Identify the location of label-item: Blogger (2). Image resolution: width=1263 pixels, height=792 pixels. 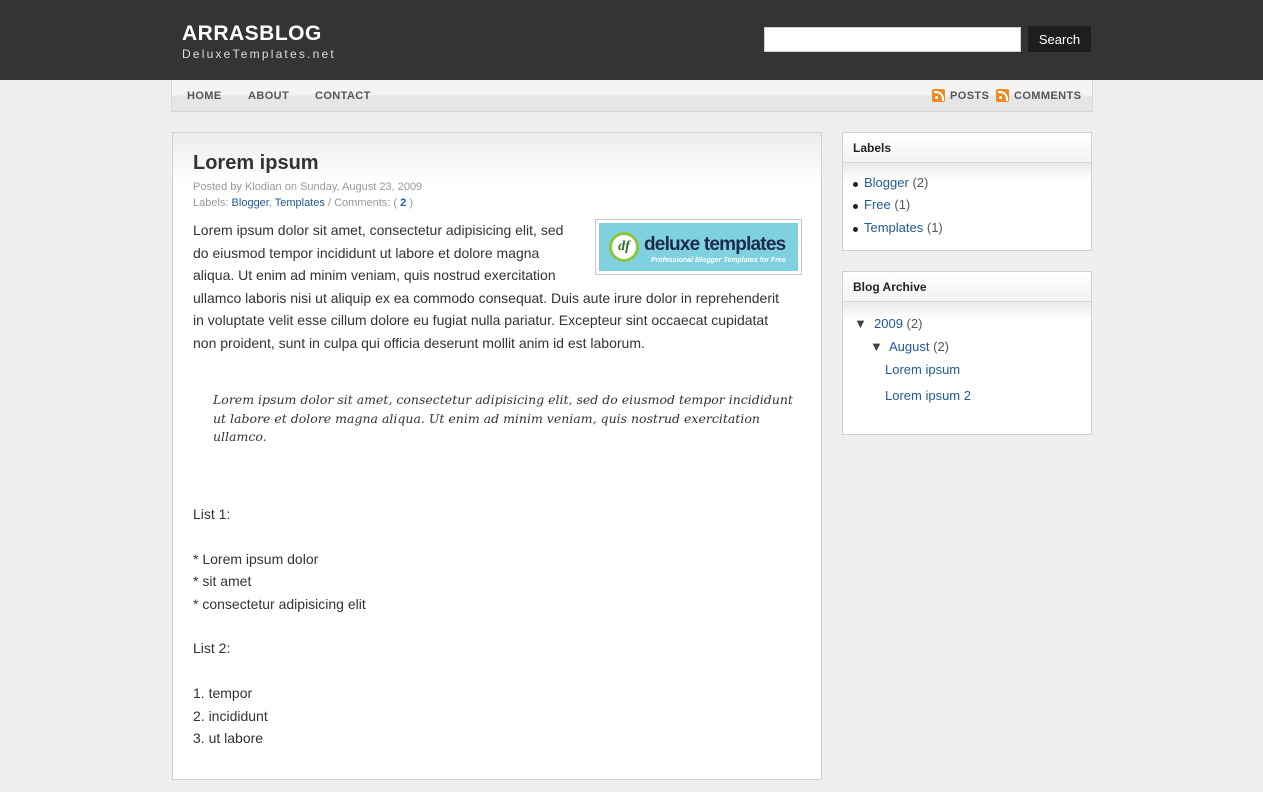
(896, 182).